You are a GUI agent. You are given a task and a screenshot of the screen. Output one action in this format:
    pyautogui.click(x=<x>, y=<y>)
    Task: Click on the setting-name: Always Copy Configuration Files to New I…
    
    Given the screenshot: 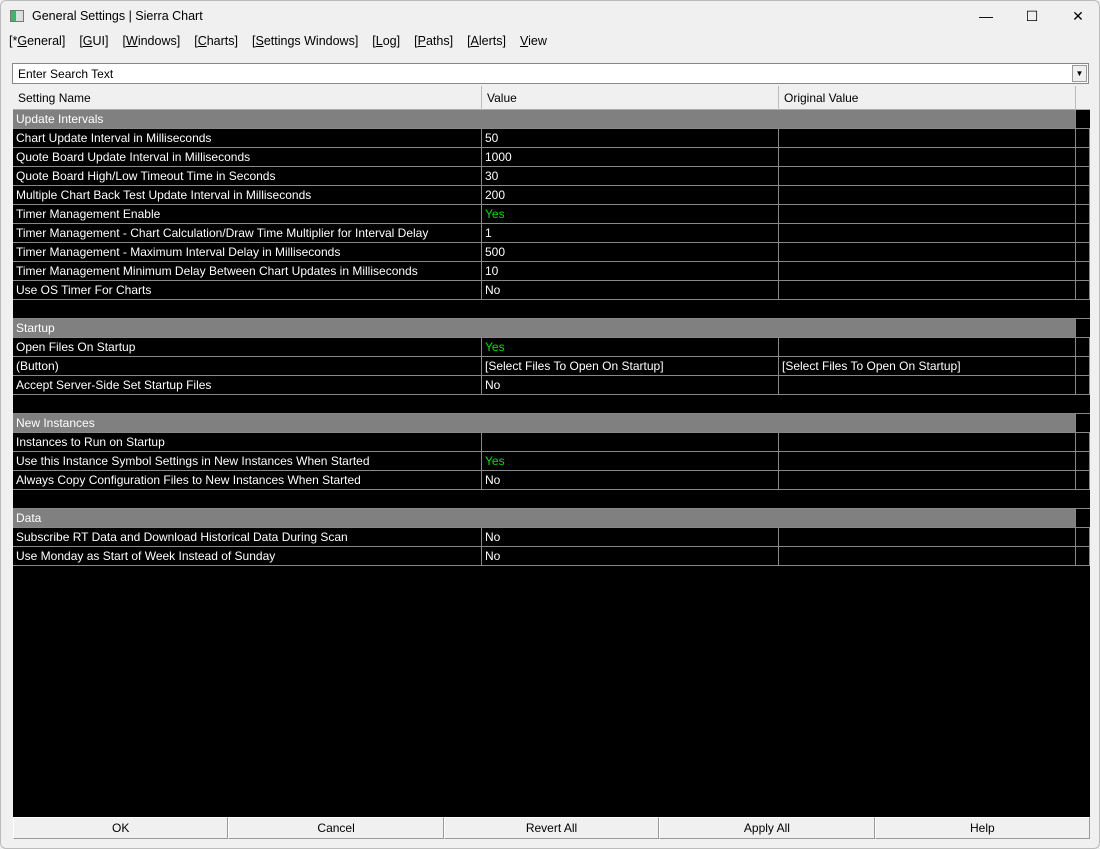 What is the action you would take?
    pyautogui.click(x=247, y=480)
    